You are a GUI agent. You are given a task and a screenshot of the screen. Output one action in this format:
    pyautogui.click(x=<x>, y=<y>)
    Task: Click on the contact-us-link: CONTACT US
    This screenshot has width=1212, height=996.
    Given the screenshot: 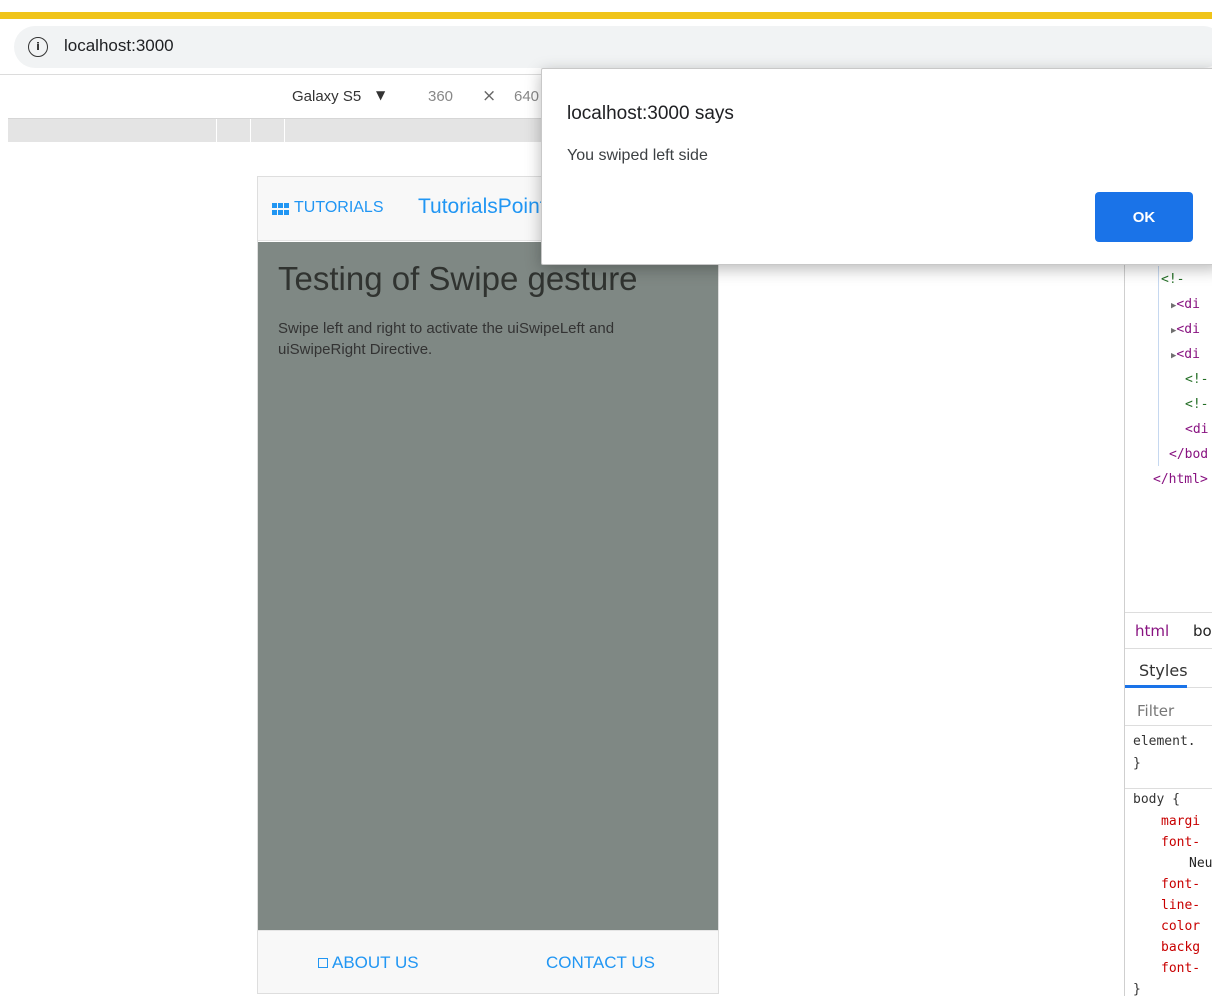 What is the action you would take?
    pyautogui.click(x=600, y=963)
    